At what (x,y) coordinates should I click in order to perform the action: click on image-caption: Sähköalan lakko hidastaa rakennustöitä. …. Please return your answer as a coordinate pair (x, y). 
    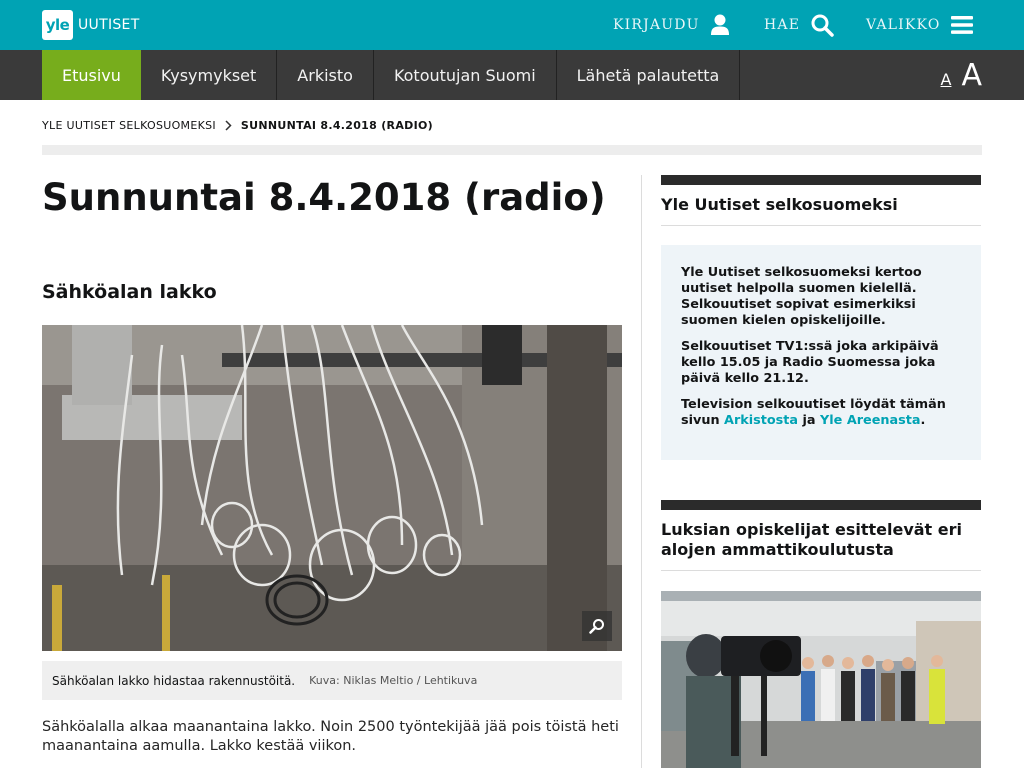
    Looking at the image, I should click on (332, 680).